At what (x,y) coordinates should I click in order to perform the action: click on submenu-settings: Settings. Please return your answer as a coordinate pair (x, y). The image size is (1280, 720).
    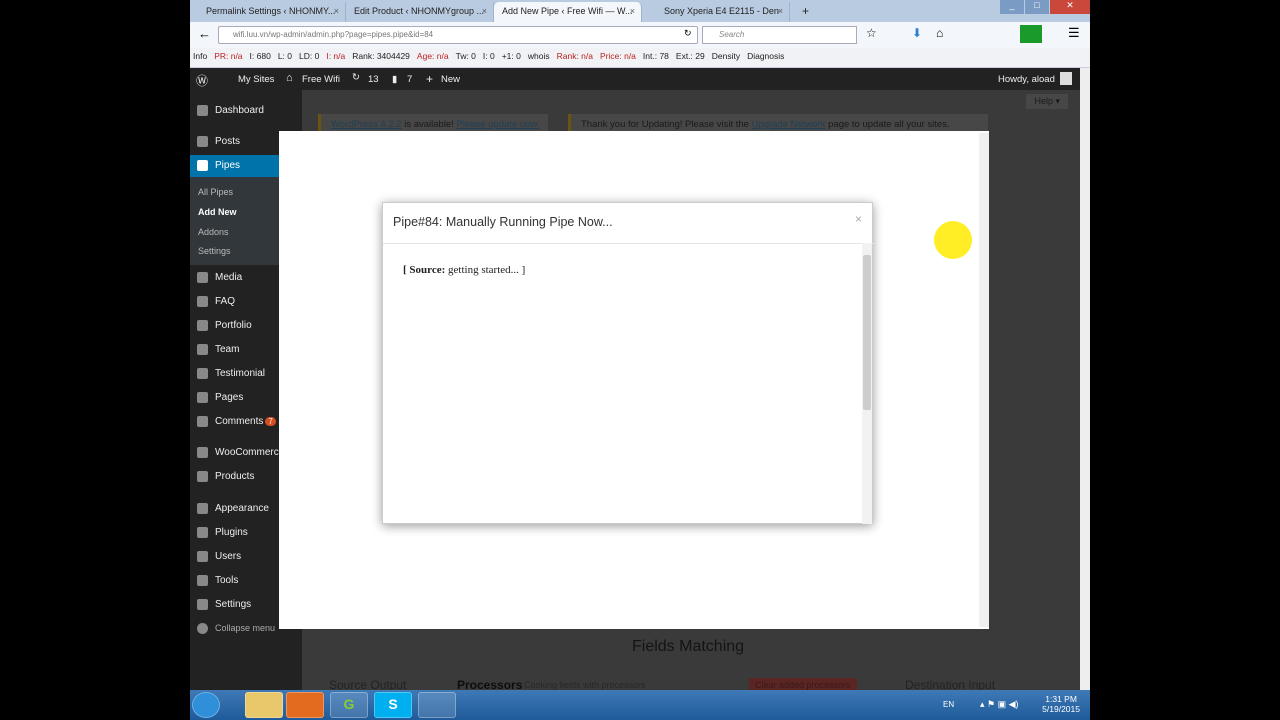
    Looking at the image, I should click on (214, 251).